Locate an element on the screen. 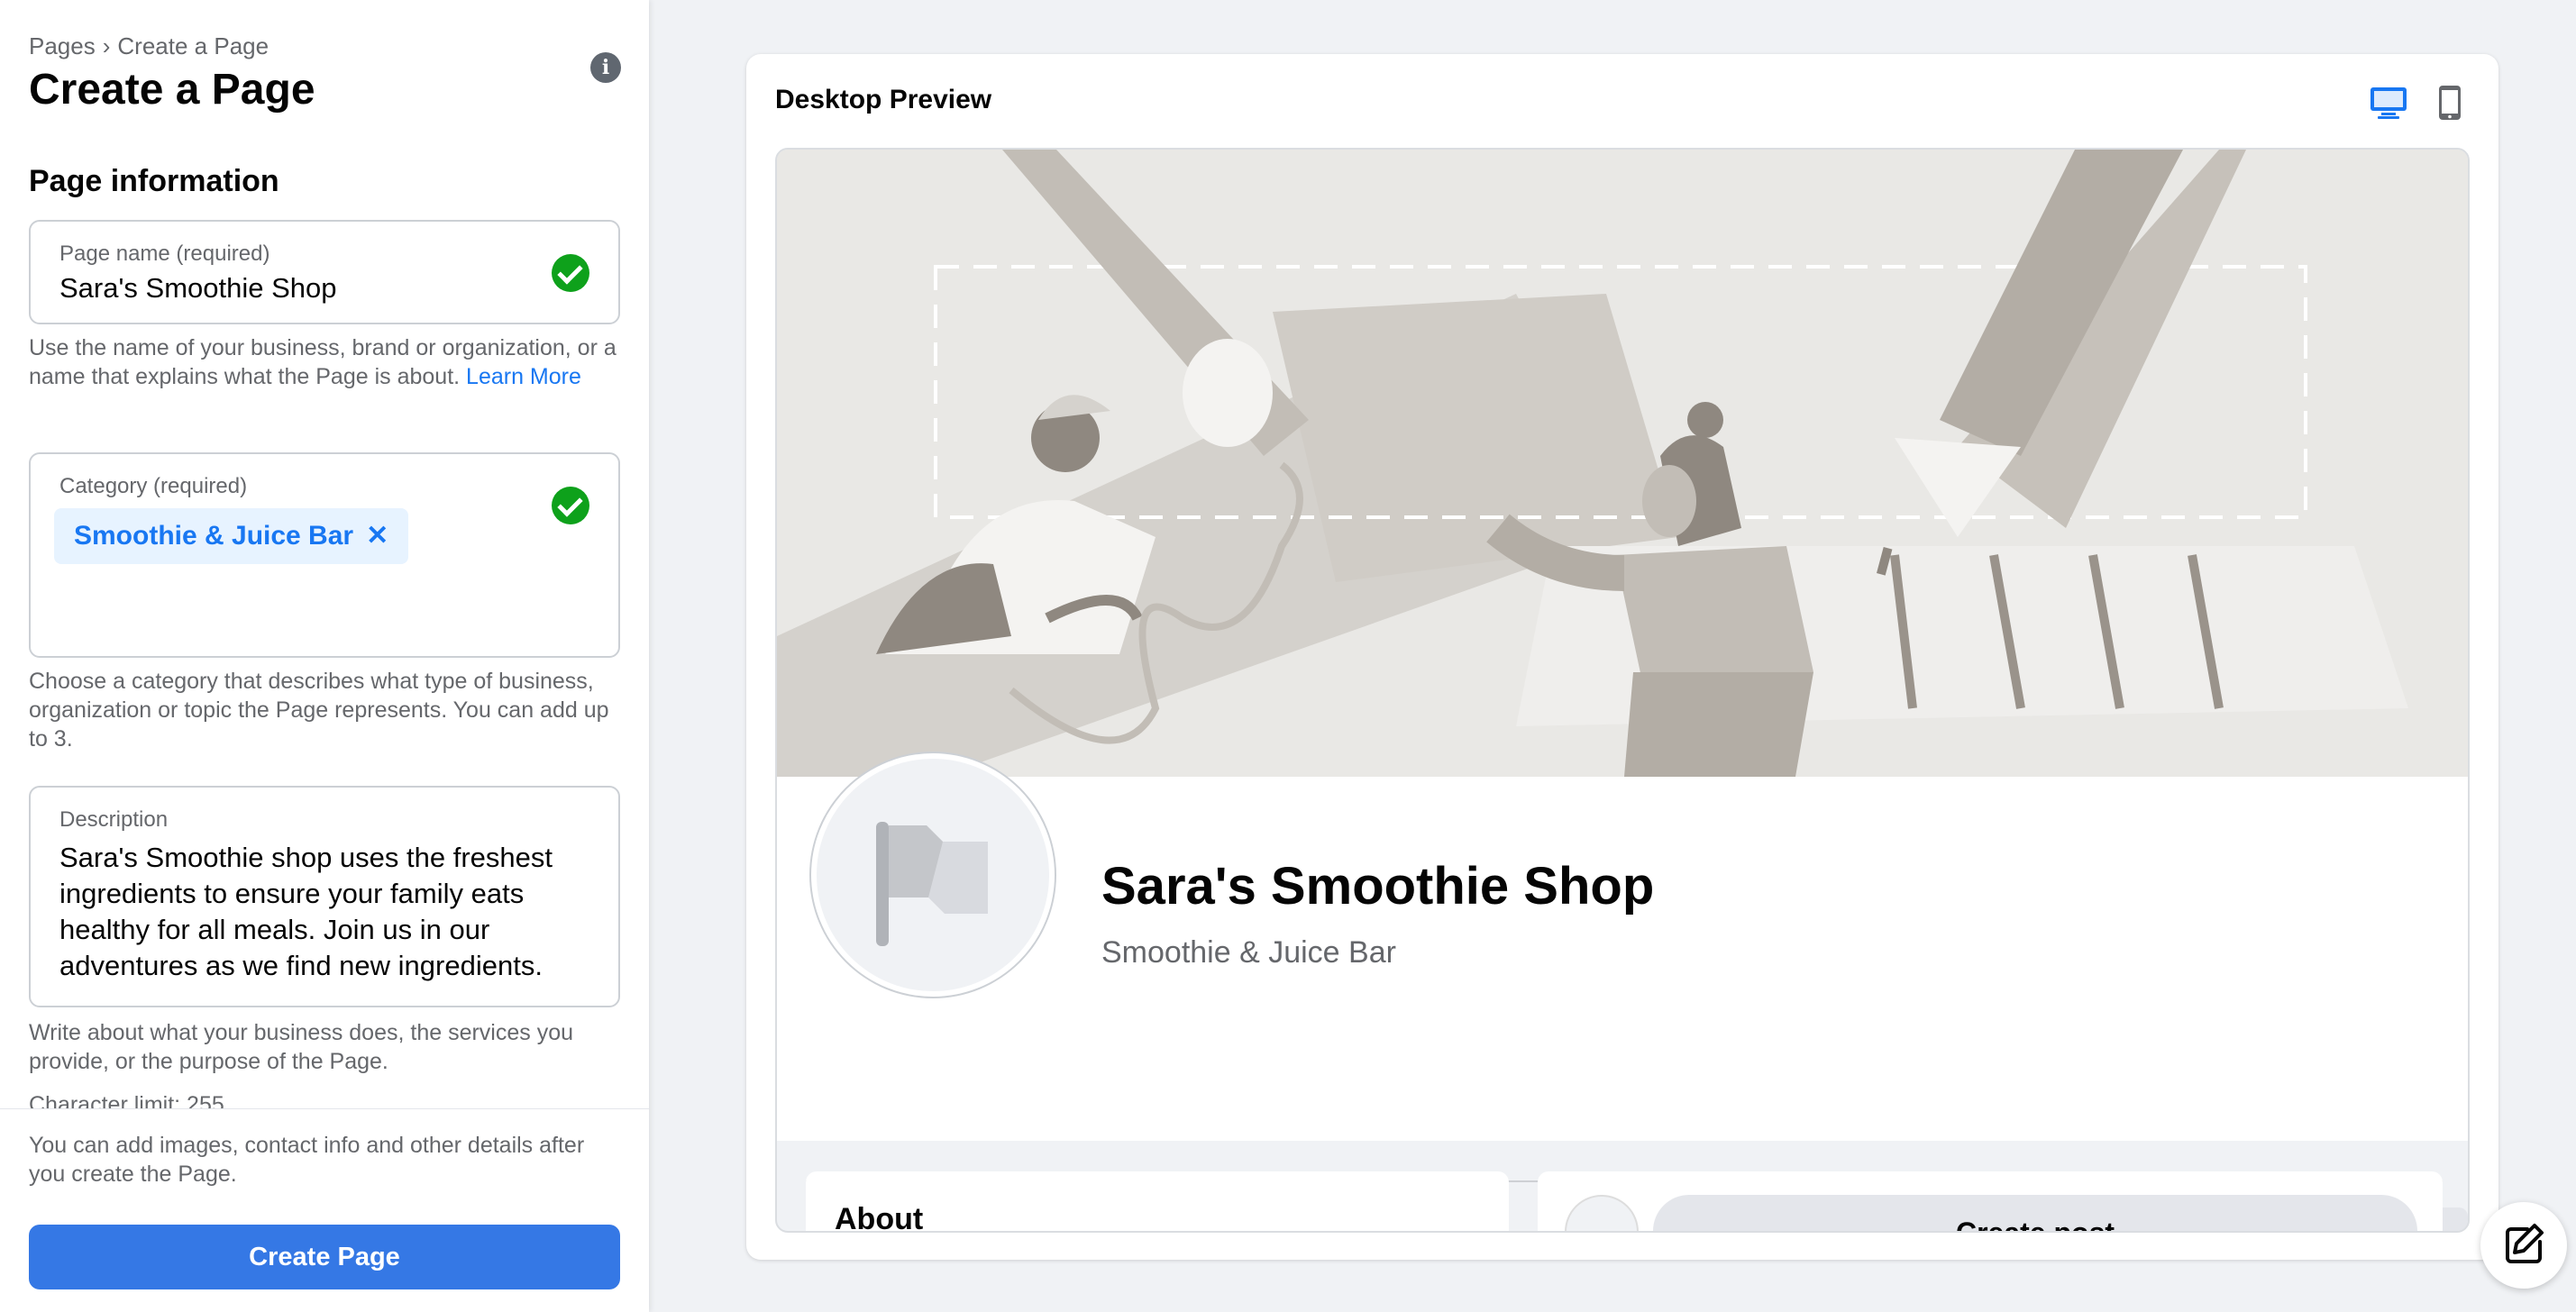 Image resolution: width=2576 pixels, height=1312 pixels. section-title: Page information is located at coordinates (154, 181).